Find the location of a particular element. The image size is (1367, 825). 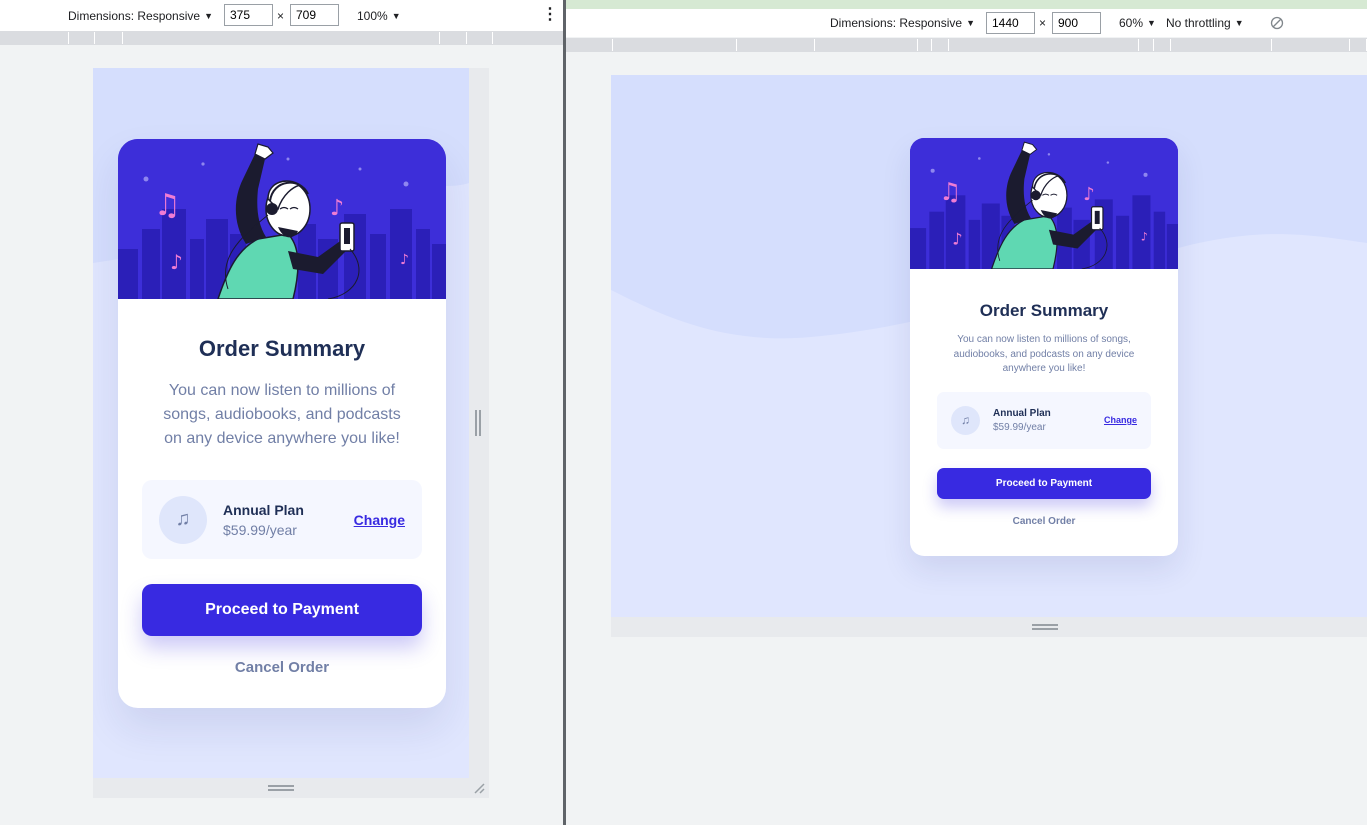

rotate-disabled-icon is located at coordinates (1277, 23).